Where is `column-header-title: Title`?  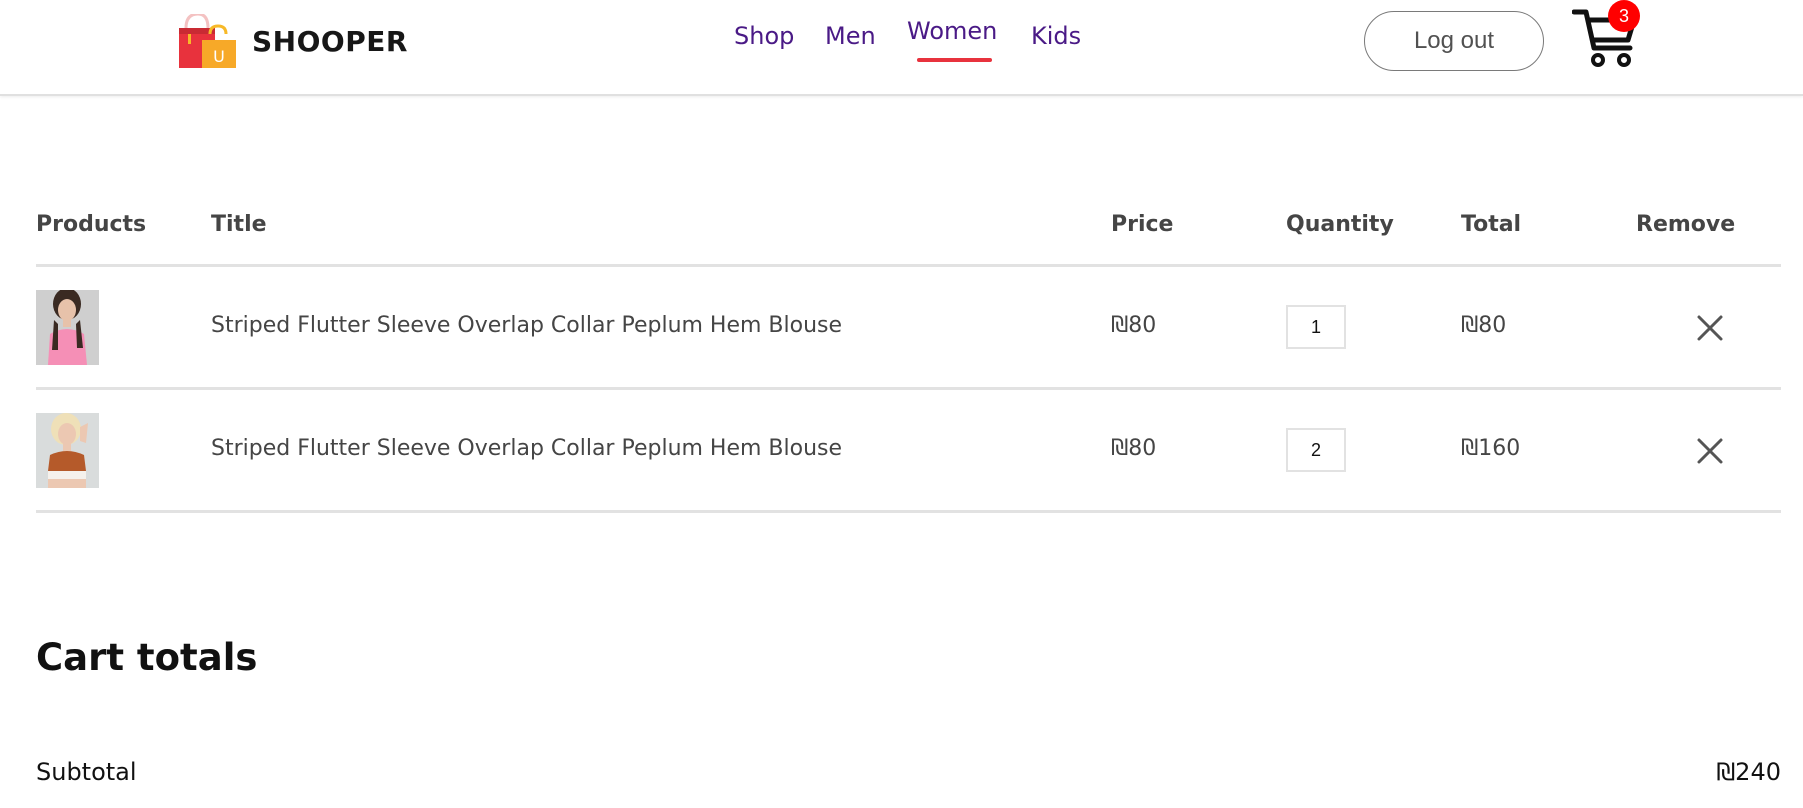
column-header-title: Title is located at coordinates (239, 224).